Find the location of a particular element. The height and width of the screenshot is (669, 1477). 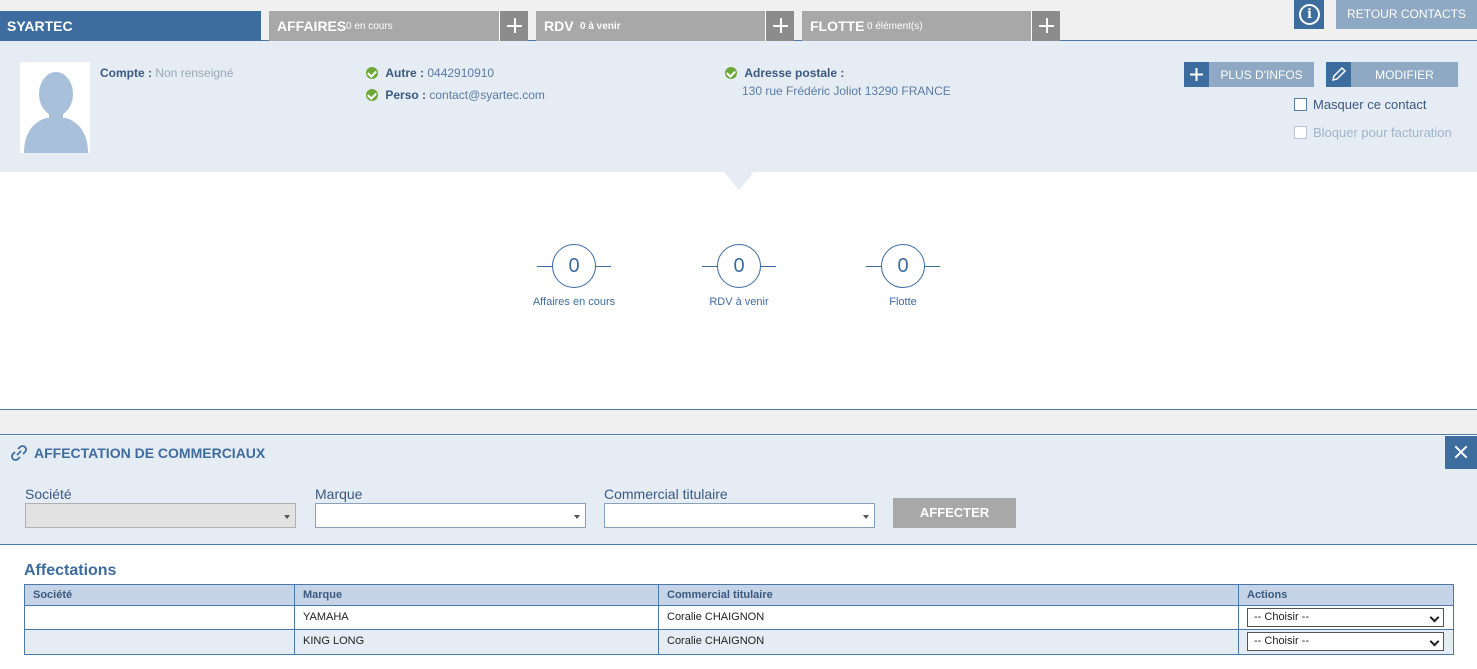

societe-label: Société is located at coordinates (48, 494).